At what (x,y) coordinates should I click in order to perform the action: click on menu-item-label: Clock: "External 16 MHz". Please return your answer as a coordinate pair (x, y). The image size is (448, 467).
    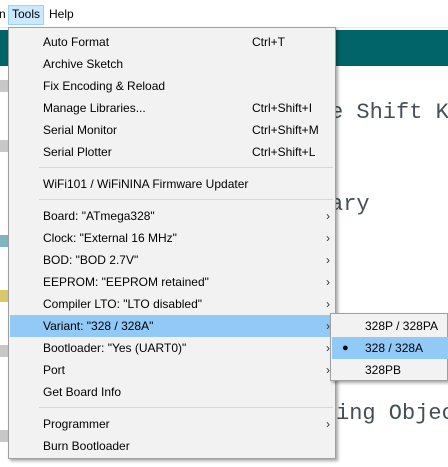
    Looking at the image, I should click on (110, 238).